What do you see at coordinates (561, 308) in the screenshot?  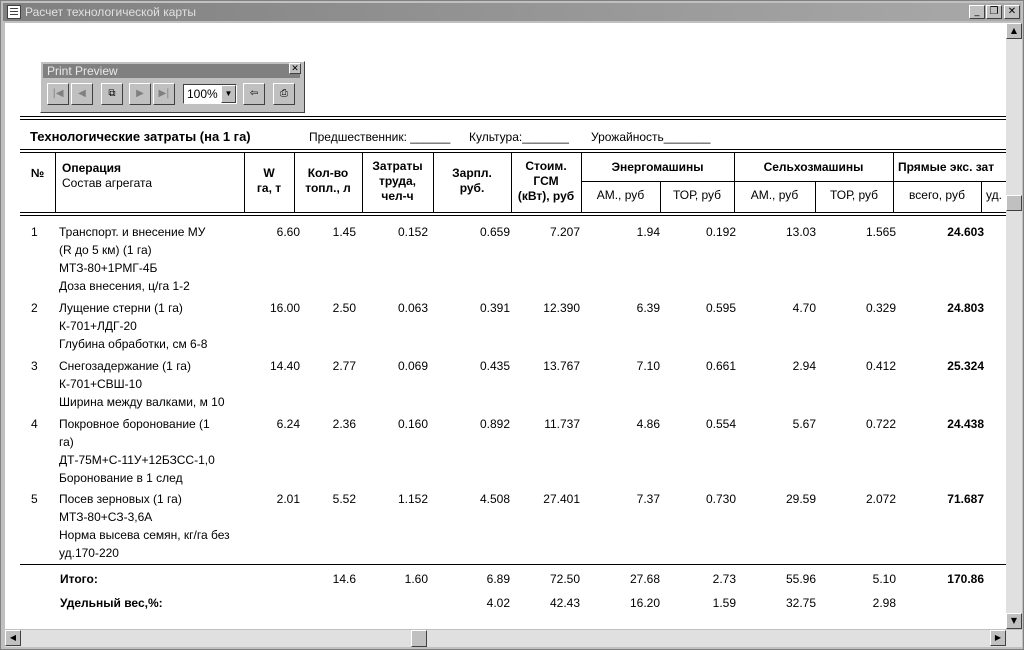 I see `cell-gsm: 12.390` at bounding box center [561, 308].